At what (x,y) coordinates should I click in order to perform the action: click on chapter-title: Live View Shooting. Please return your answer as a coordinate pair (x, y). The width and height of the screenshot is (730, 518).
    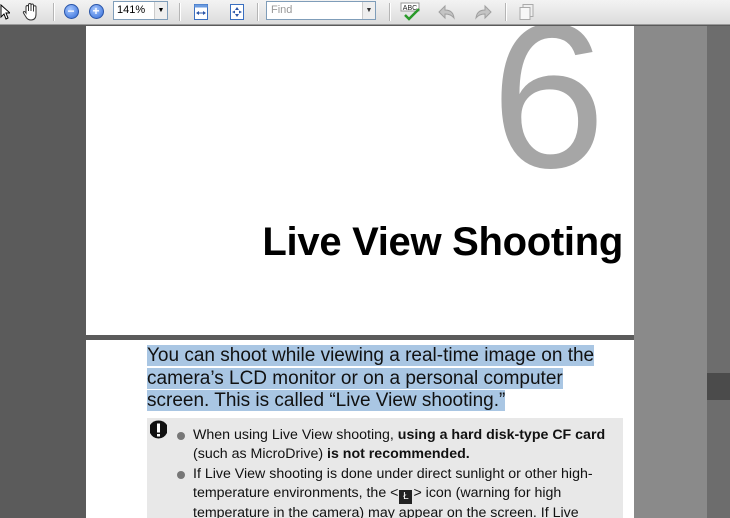
    Looking at the image, I should click on (442, 242).